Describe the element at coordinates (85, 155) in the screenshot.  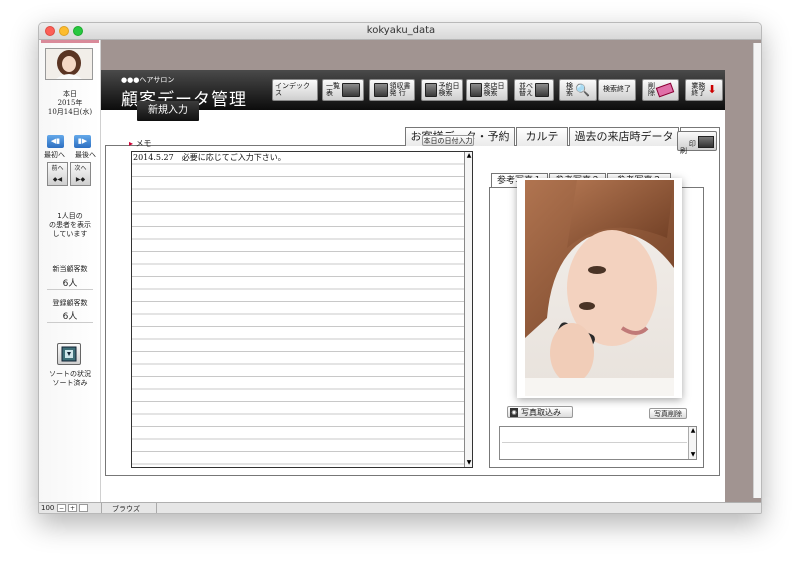
I see `last-label: 最後へ` at that location.